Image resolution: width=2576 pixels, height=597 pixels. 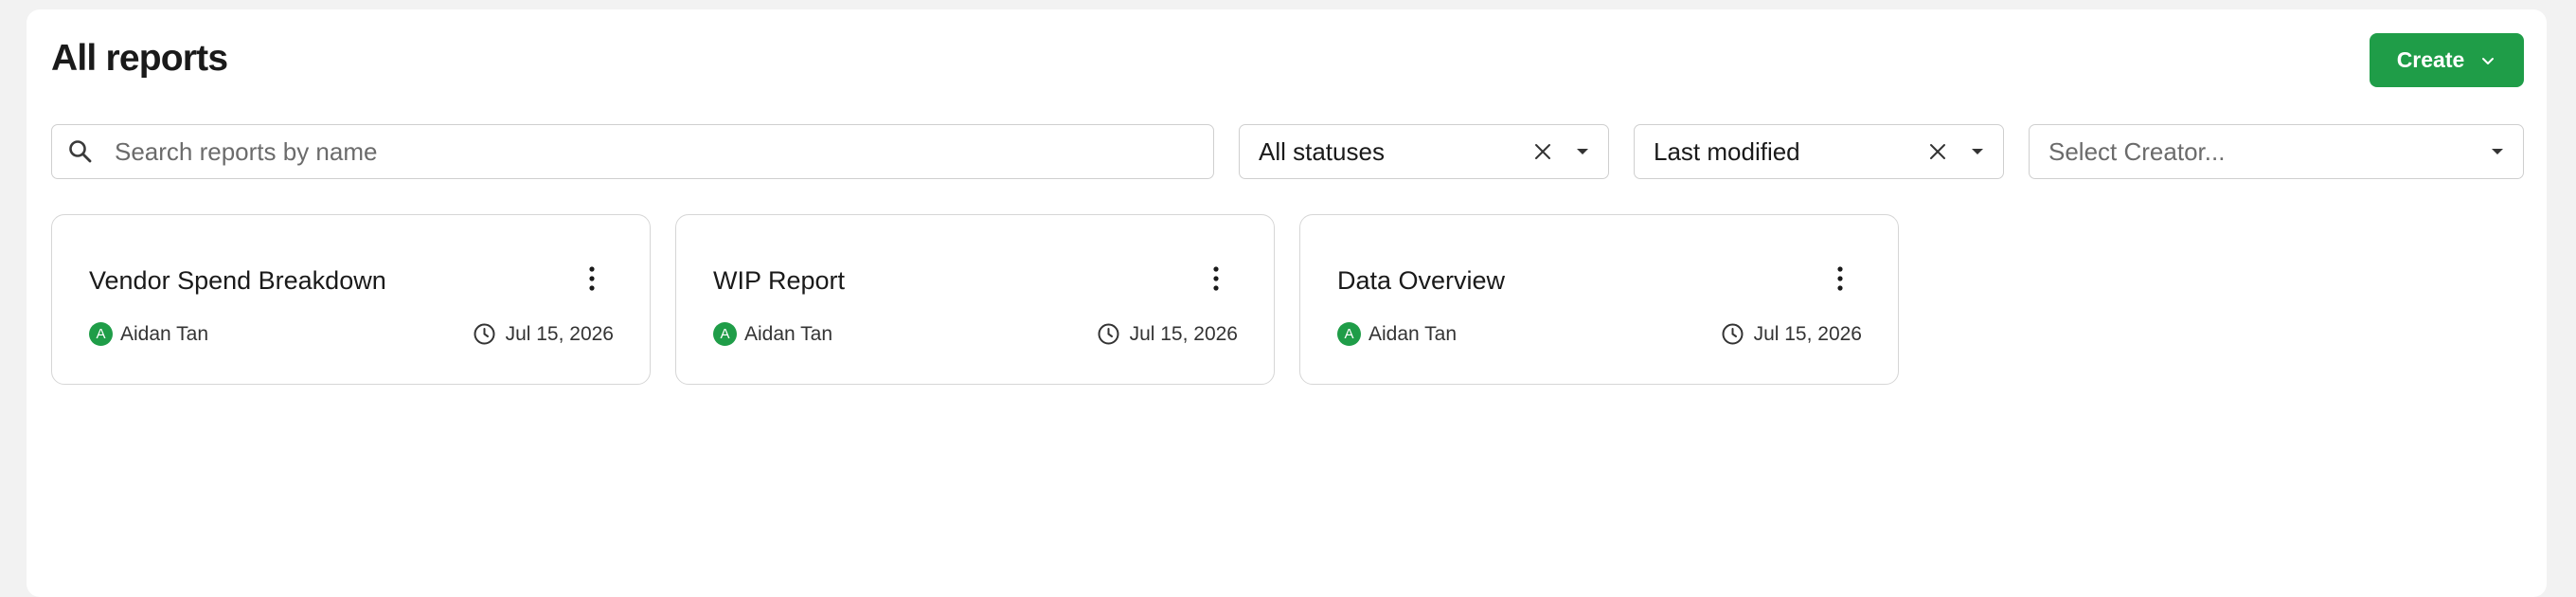 What do you see at coordinates (1424, 151) in the screenshot?
I see `status-select: All statuses` at bounding box center [1424, 151].